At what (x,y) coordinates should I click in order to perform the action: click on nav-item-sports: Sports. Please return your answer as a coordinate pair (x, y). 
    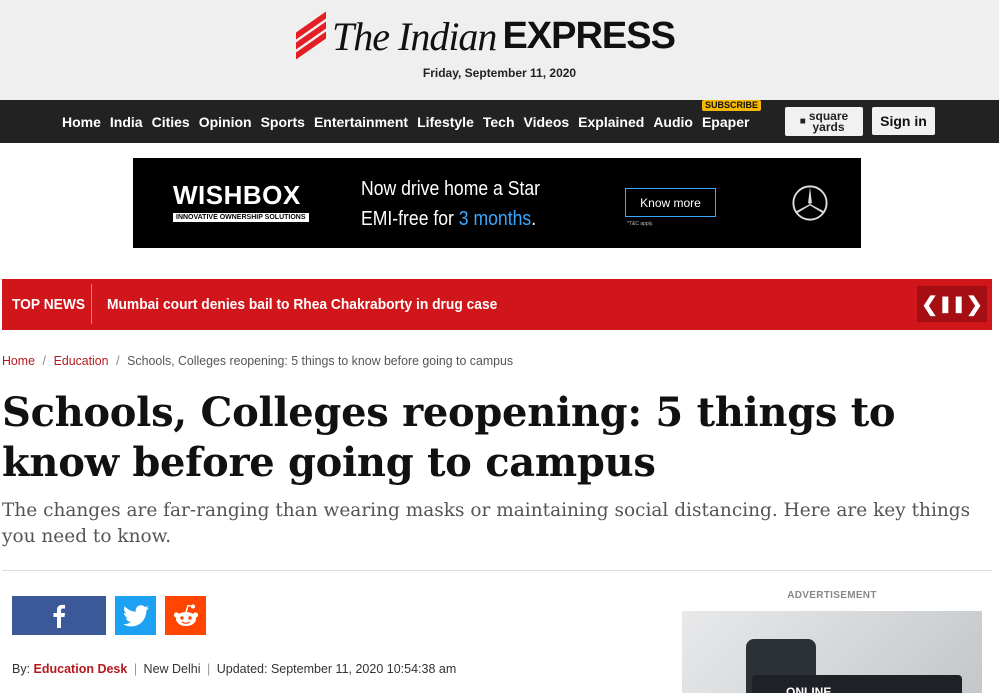
    Looking at the image, I should click on (283, 122).